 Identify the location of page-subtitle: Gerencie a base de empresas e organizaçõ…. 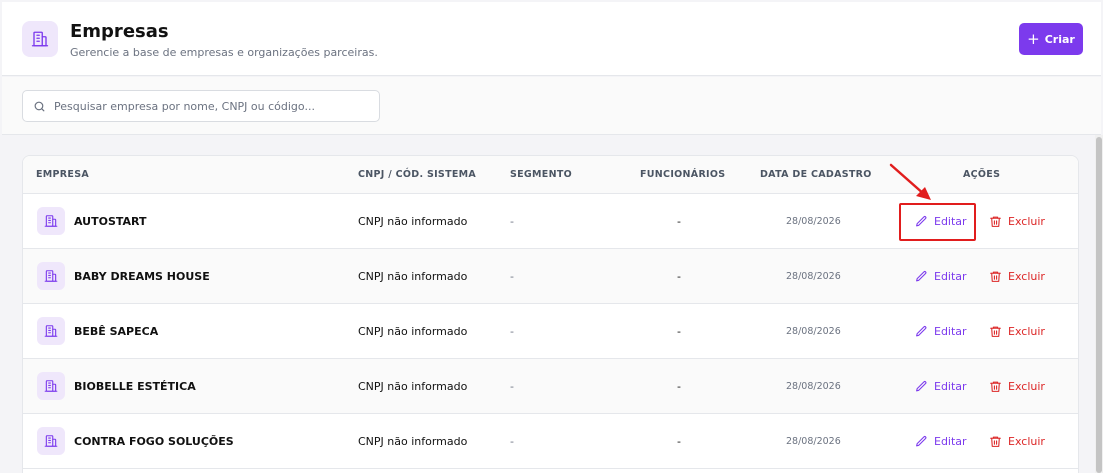
(224, 52).